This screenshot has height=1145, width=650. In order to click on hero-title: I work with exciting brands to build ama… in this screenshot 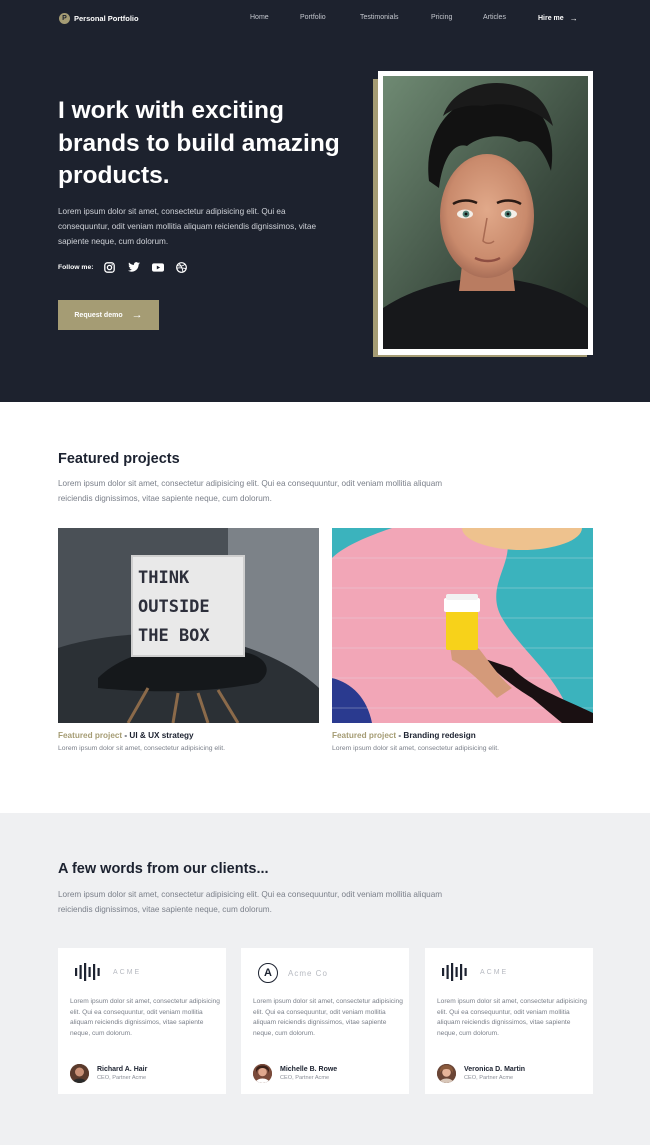, I will do `click(199, 143)`.